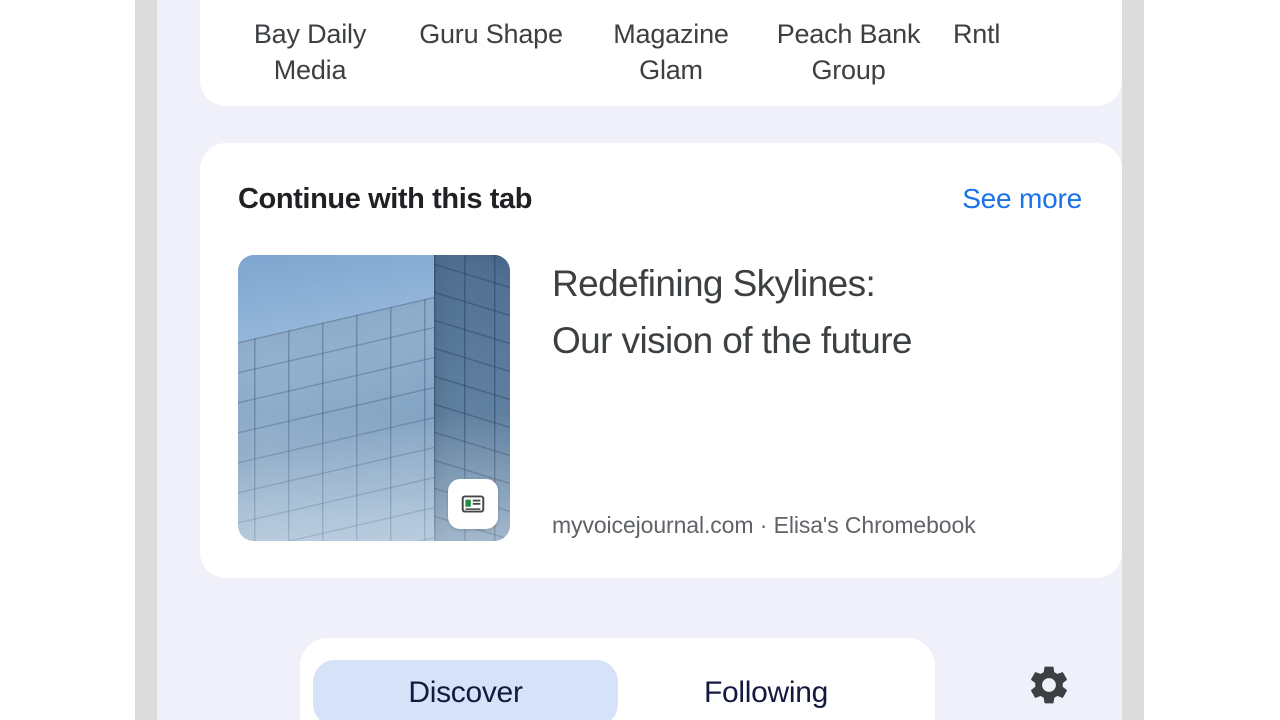 The height and width of the screenshot is (720, 1280). Describe the element at coordinates (465, 690) in the screenshot. I see `tab-discover: Discover` at that location.